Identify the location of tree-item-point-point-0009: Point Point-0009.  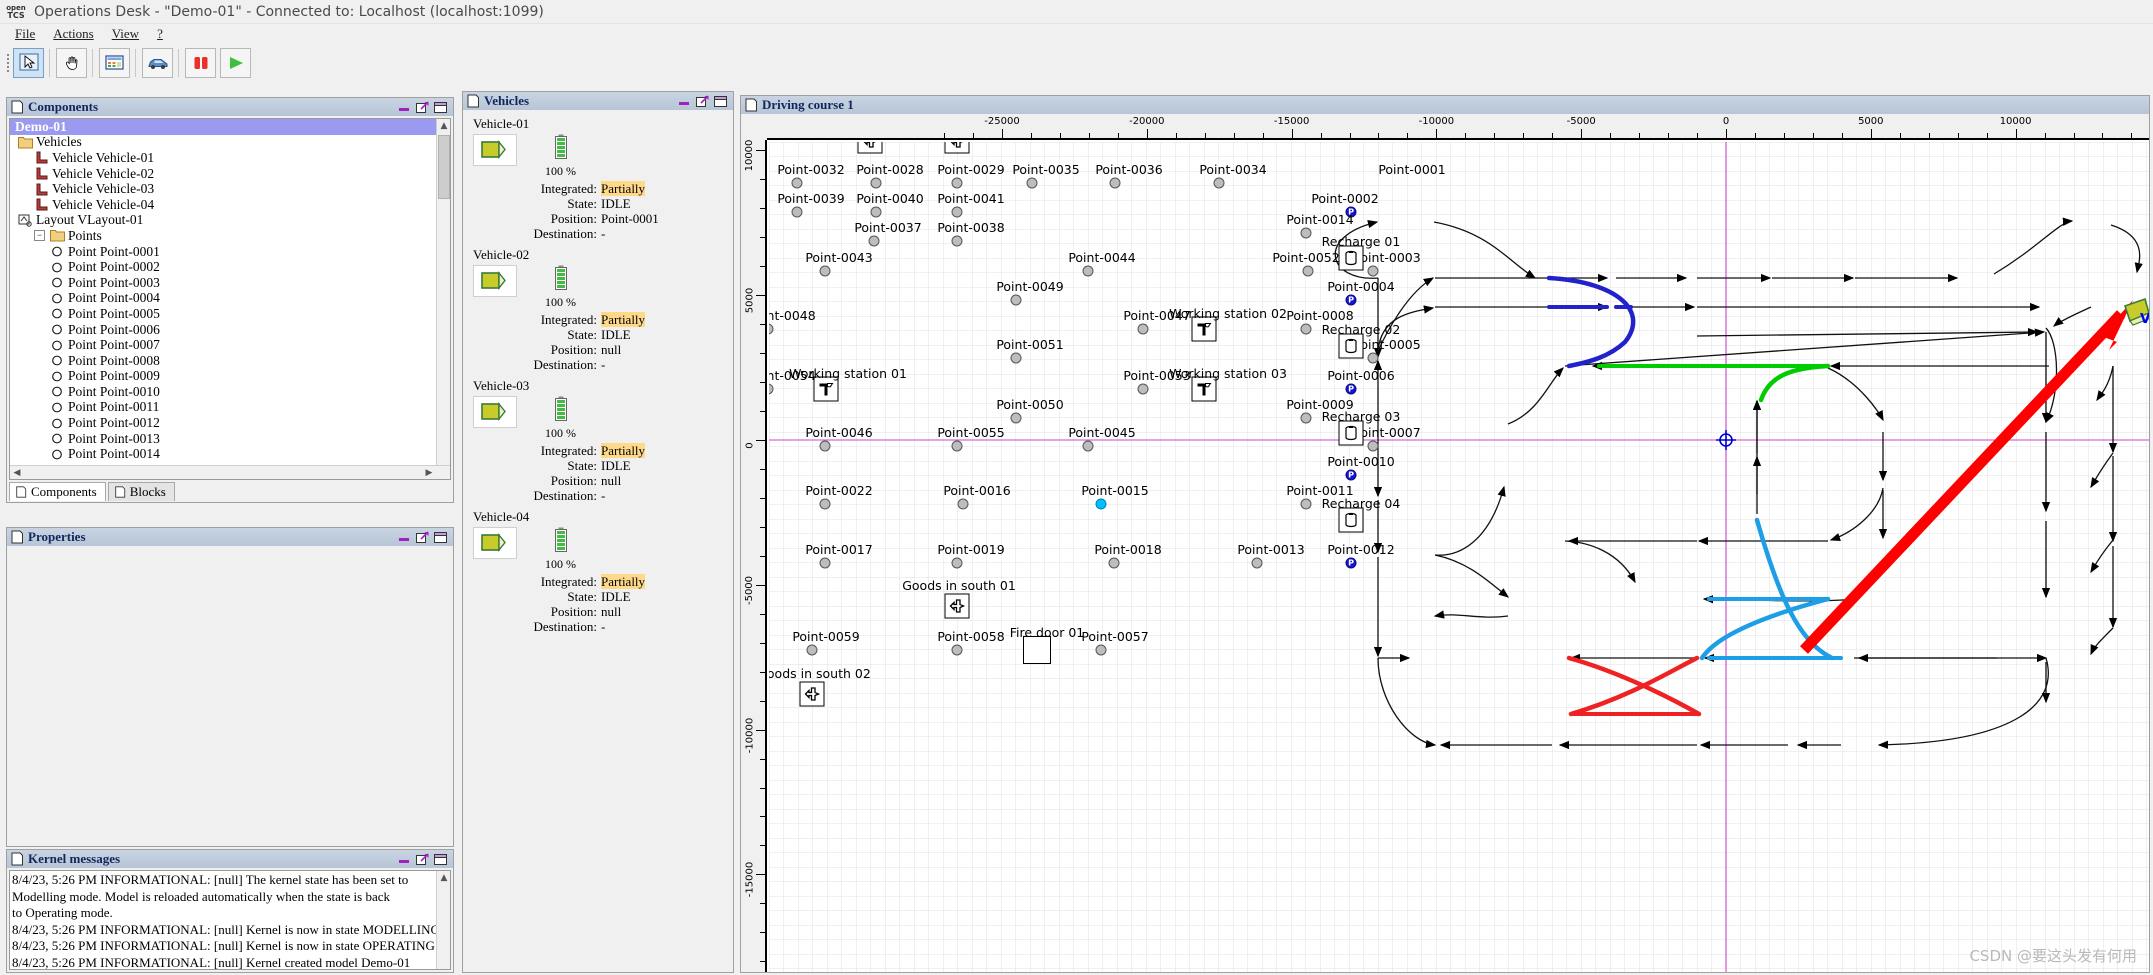
(230, 376).